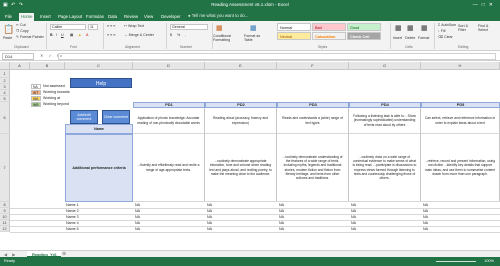 Image resolution: width=500 pixels, height=266 pixels. What do you see at coordinates (36, 86) in the screenshot?
I see `legend-swatch-na: NA` at bounding box center [36, 86].